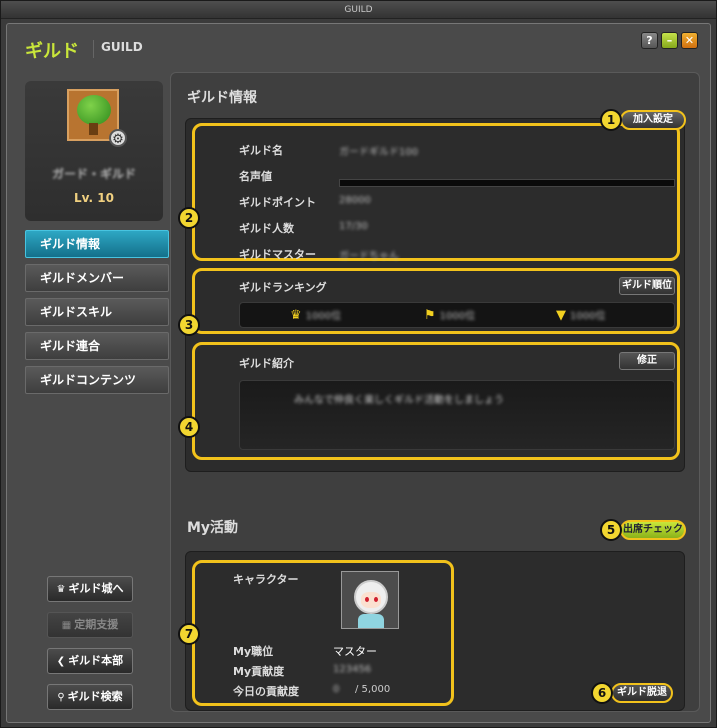 The width and height of the screenshot is (717, 728). What do you see at coordinates (352, 669) in the screenshot?
I see `contribution-value: 123456` at bounding box center [352, 669].